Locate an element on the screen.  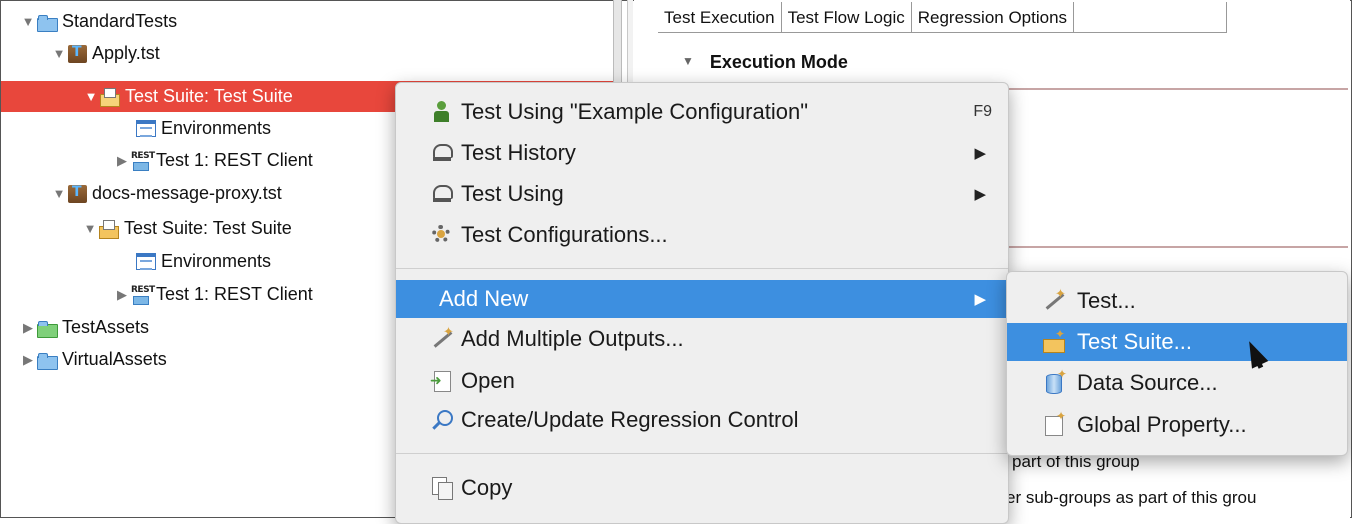
tree-node-testassets: ▶ TestAssets is located at coordinates (85, 327).